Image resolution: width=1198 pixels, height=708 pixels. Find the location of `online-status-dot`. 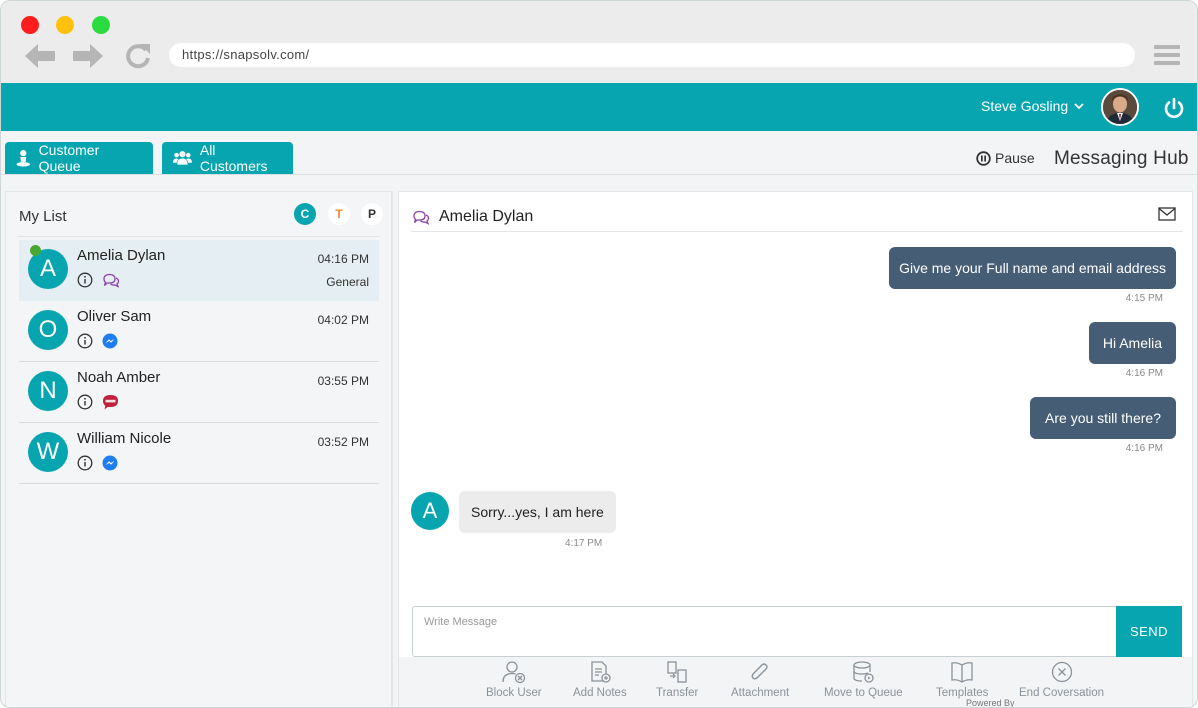

online-status-dot is located at coordinates (35, 250).